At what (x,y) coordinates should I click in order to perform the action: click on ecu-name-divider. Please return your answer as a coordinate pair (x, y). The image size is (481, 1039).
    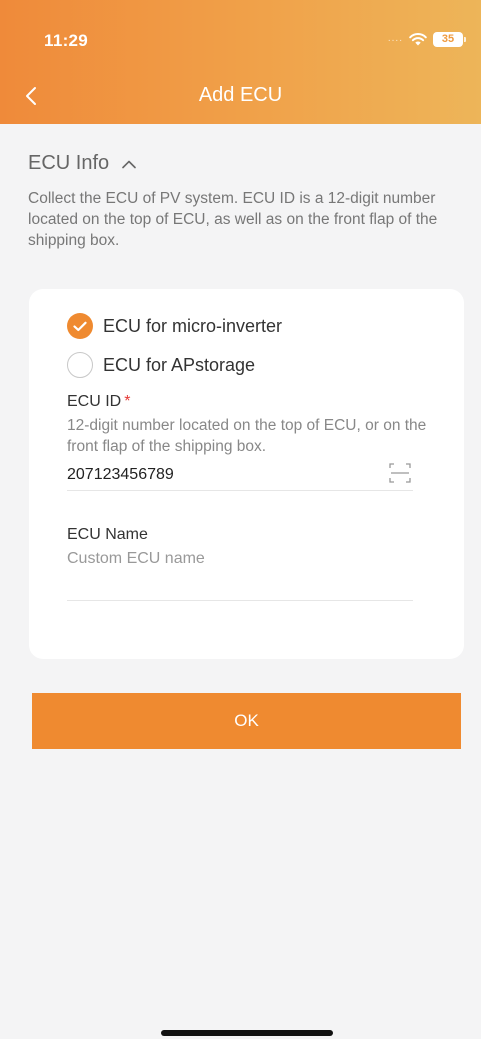
    Looking at the image, I should click on (240, 600).